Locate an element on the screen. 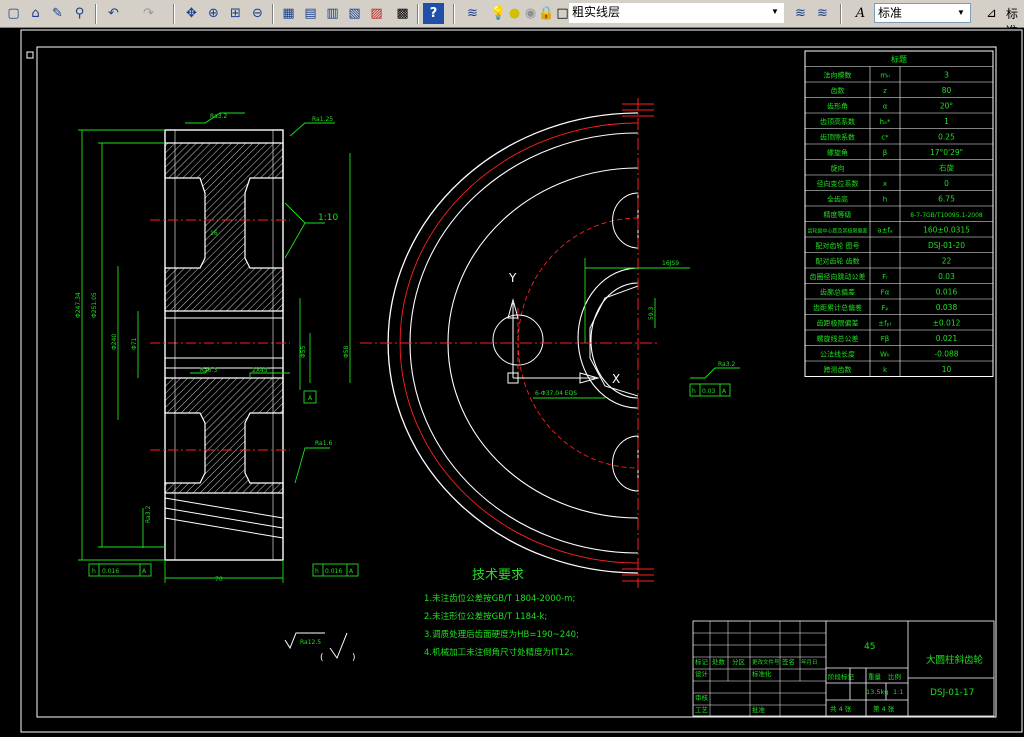 The width and height of the screenshot is (1024, 737). tb-label: 审核 is located at coordinates (702, 697).